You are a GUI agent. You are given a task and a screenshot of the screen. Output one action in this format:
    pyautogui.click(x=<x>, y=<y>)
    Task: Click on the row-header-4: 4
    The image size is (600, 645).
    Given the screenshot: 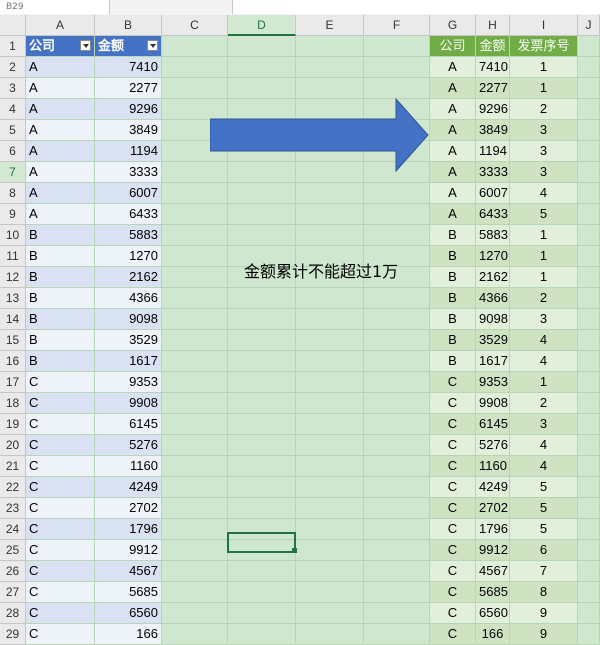 What is the action you would take?
    pyautogui.click(x=13, y=109)
    